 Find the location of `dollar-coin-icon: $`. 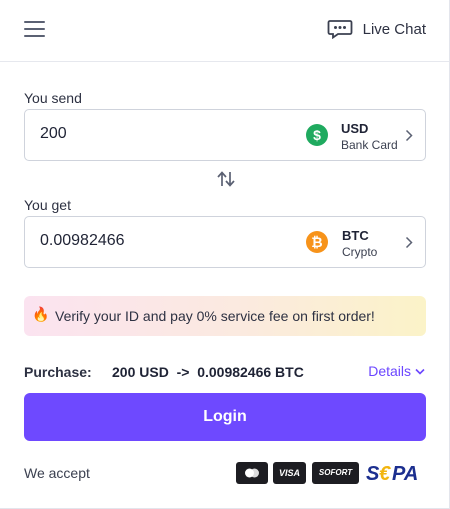

dollar-coin-icon: $ is located at coordinates (317, 135).